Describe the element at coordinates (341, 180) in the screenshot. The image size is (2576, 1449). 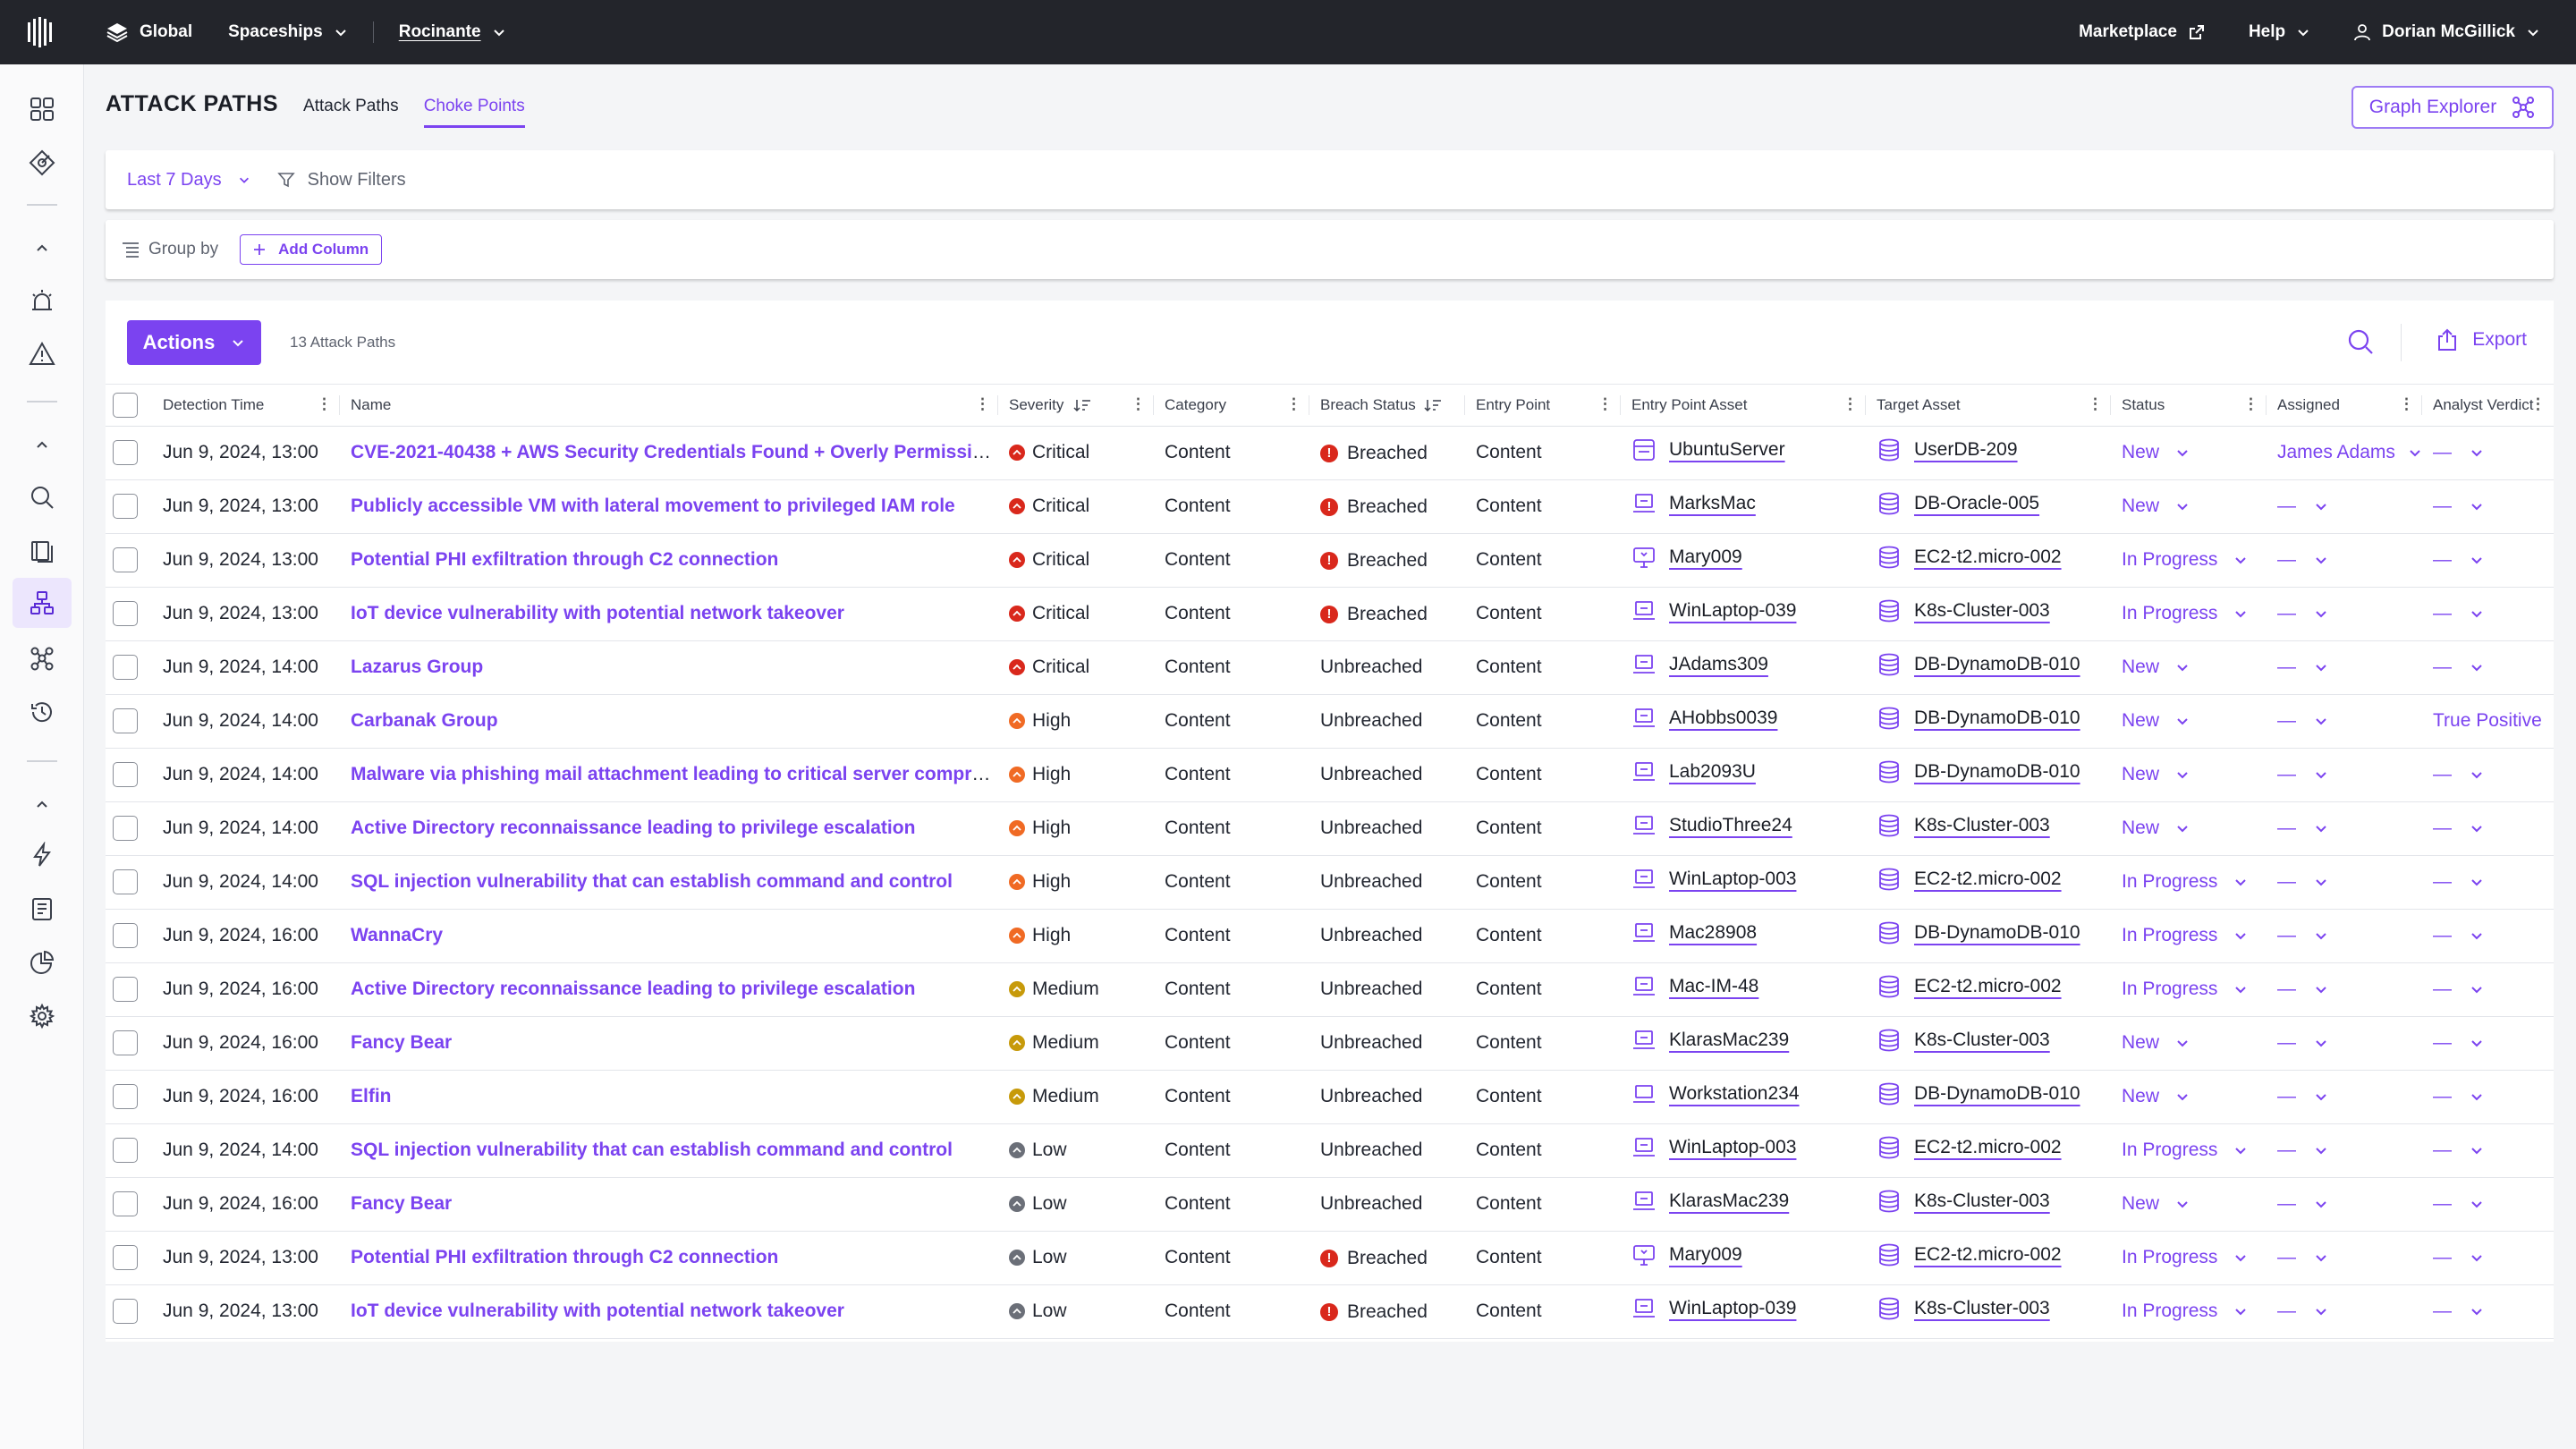
I see `show-filters-button: Show Filters` at that location.